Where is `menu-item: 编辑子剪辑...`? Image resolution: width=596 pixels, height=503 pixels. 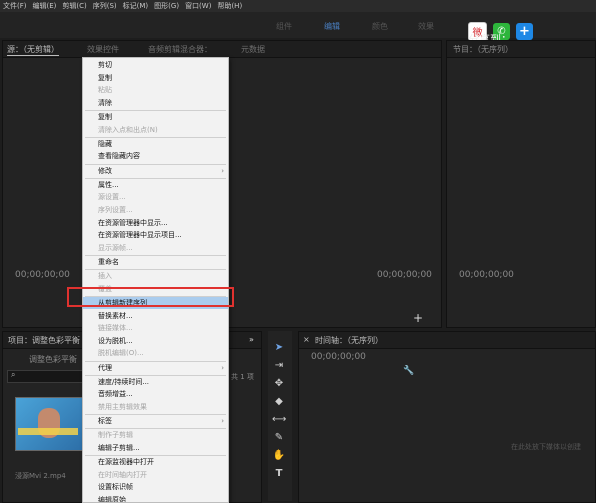
menu-item: 编辑子剪辑... is located at coordinates (155, 448).